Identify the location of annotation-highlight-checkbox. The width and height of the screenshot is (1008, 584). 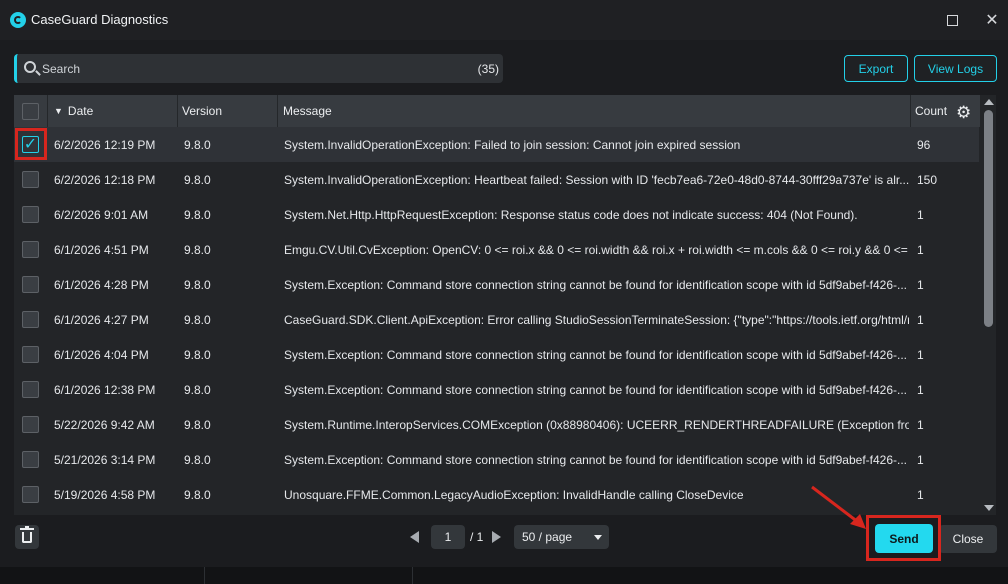
(31, 144).